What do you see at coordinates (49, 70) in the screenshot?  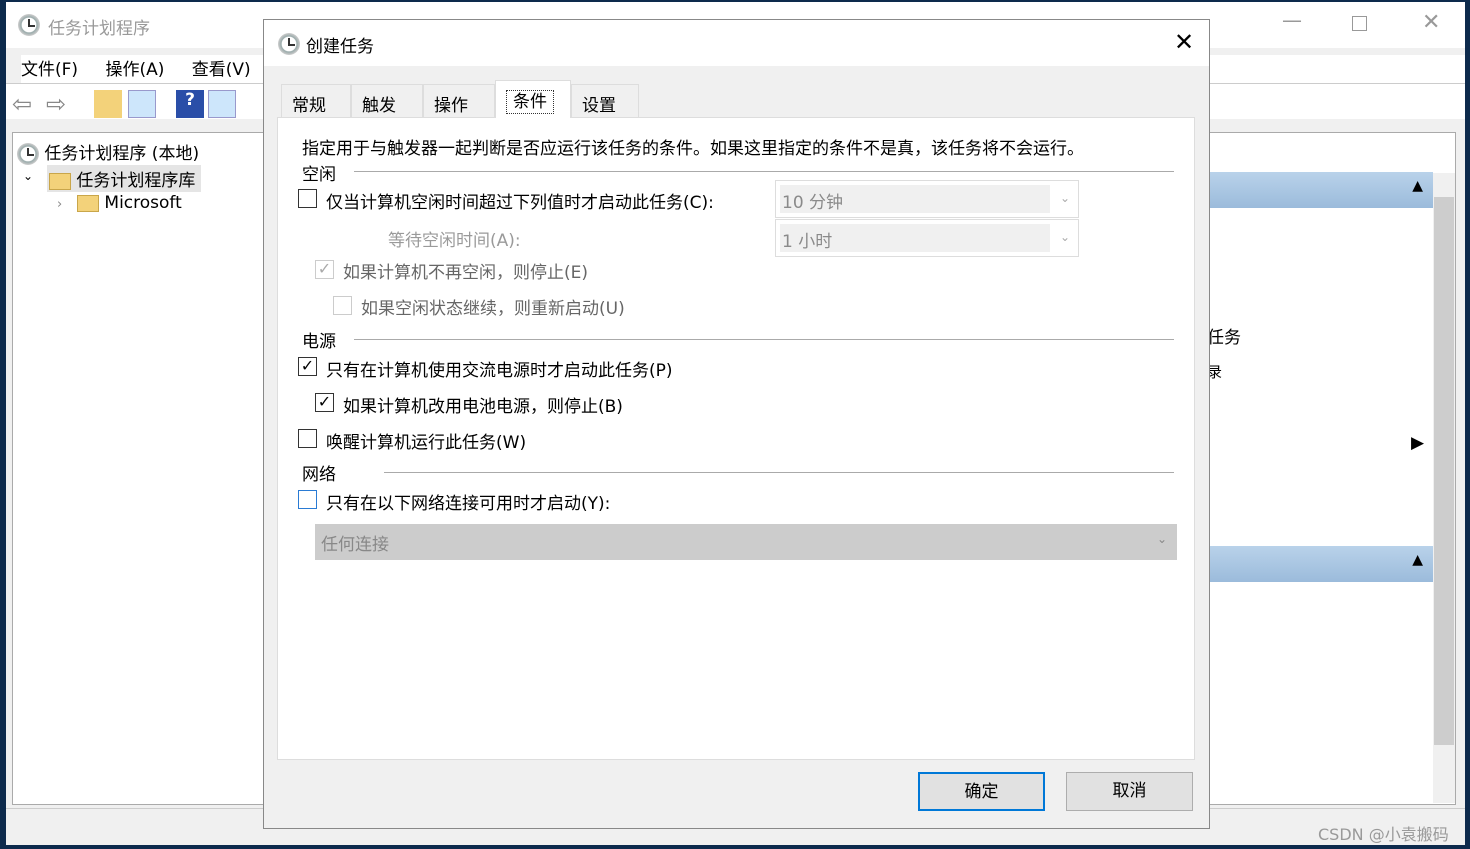 I see `menu-file: 文件(F)` at bounding box center [49, 70].